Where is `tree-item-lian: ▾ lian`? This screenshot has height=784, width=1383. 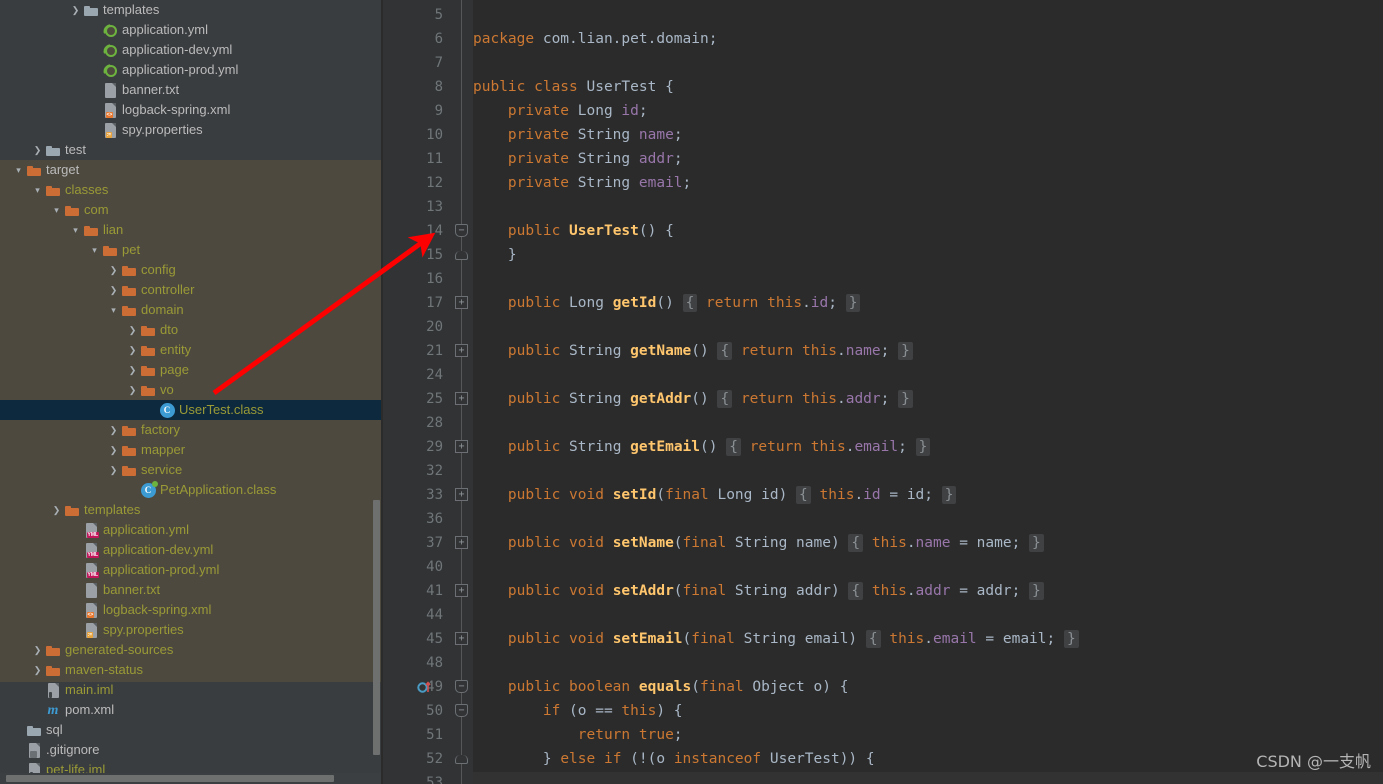 tree-item-lian: ▾ lian is located at coordinates (191, 230).